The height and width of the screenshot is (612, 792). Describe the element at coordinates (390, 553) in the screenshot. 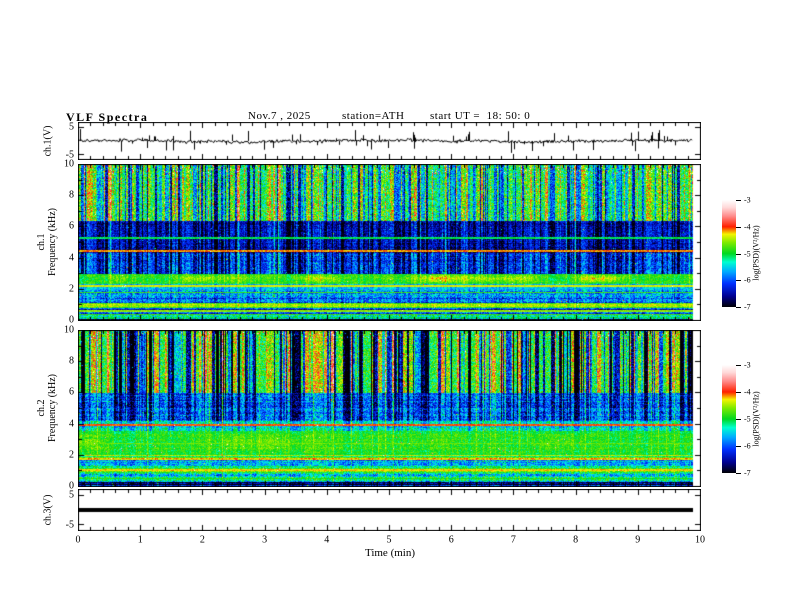

I see `time-axis-label: Time (min)` at that location.